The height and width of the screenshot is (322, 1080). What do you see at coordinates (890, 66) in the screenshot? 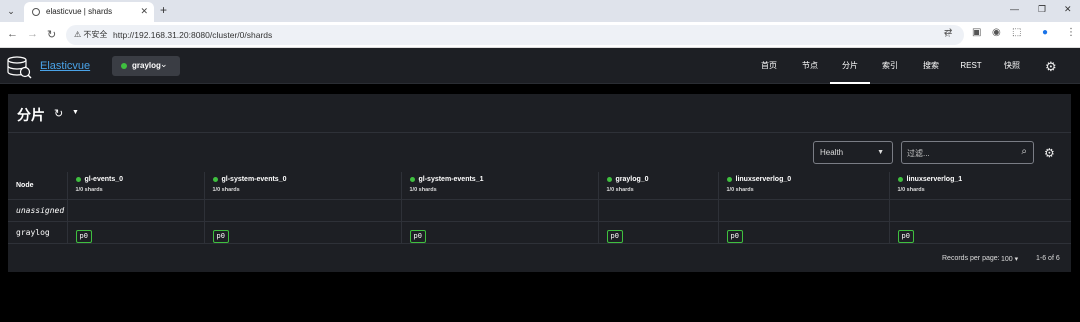
I see `nav-indices: 索引` at bounding box center [890, 66].